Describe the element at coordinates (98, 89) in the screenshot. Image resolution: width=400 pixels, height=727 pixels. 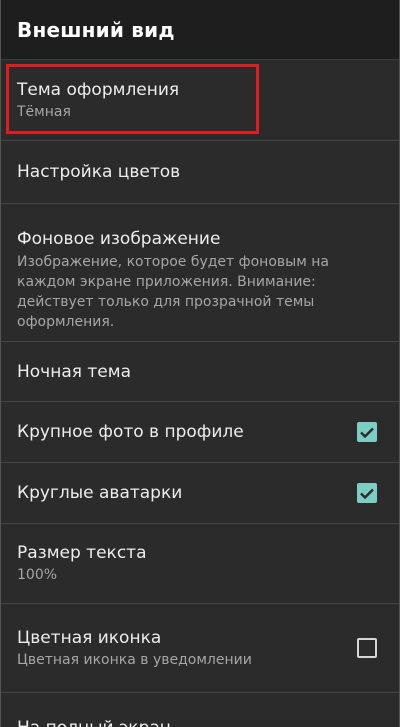
I see `setting-theme-title: Тема оформления` at that location.